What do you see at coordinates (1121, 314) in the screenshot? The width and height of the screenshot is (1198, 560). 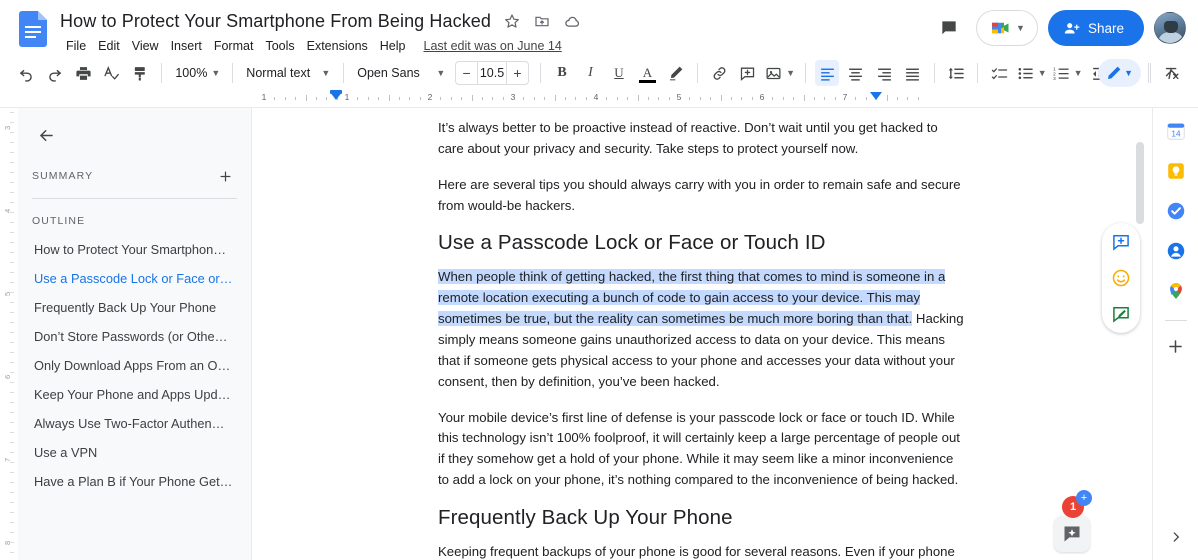 I see `suggest-edits-icon` at bounding box center [1121, 314].